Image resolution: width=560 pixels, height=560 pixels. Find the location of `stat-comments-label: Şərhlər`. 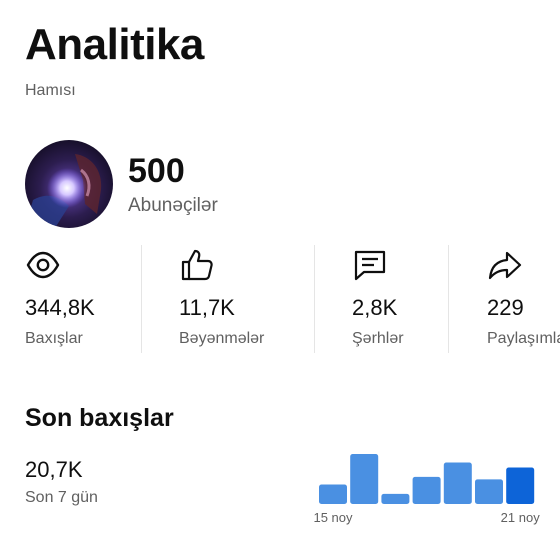

stat-comments-label: Şərhlər is located at coordinates (378, 338).